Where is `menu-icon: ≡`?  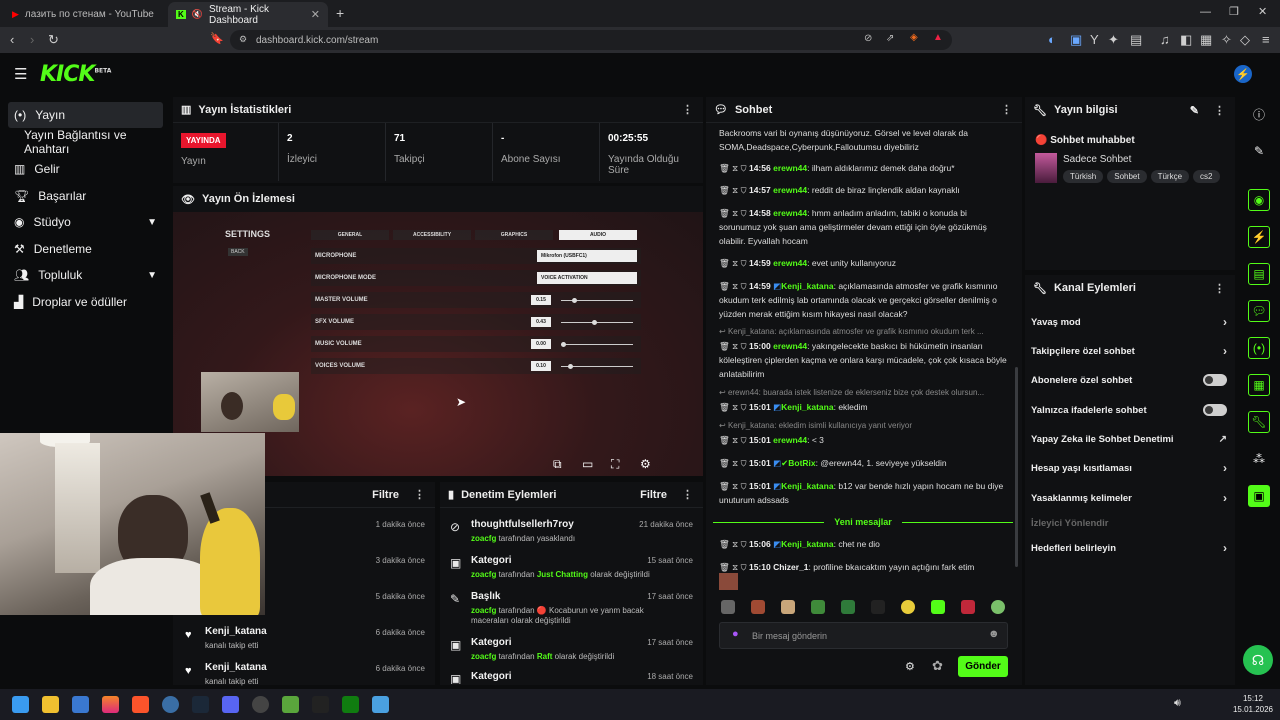
menu-icon: ≡ is located at coordinates (1266, 39).